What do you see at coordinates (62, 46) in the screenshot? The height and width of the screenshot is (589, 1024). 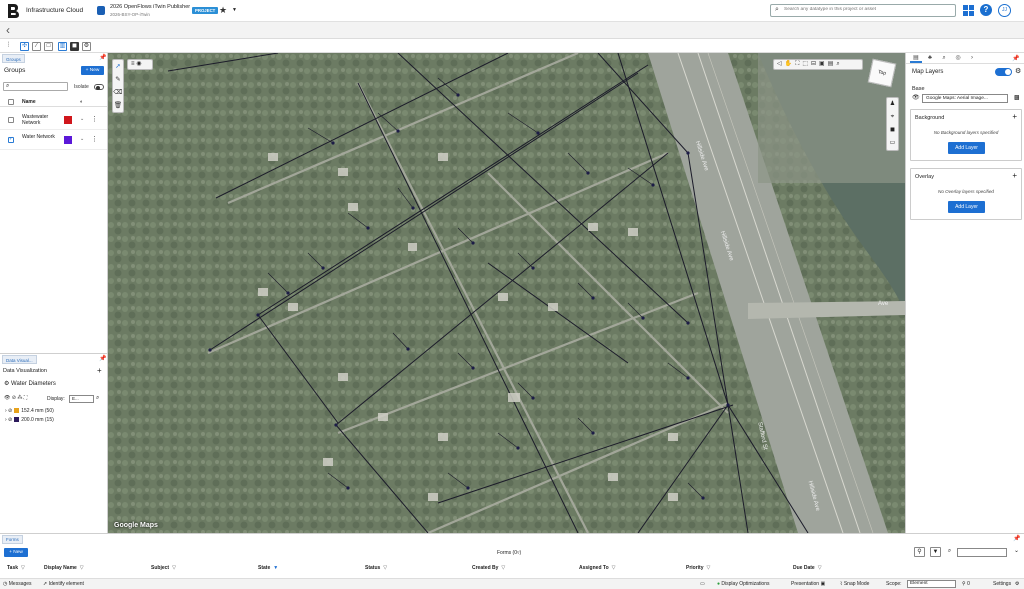 I see `chart-tool-icon: ▥` at bounding box center [62, 46].